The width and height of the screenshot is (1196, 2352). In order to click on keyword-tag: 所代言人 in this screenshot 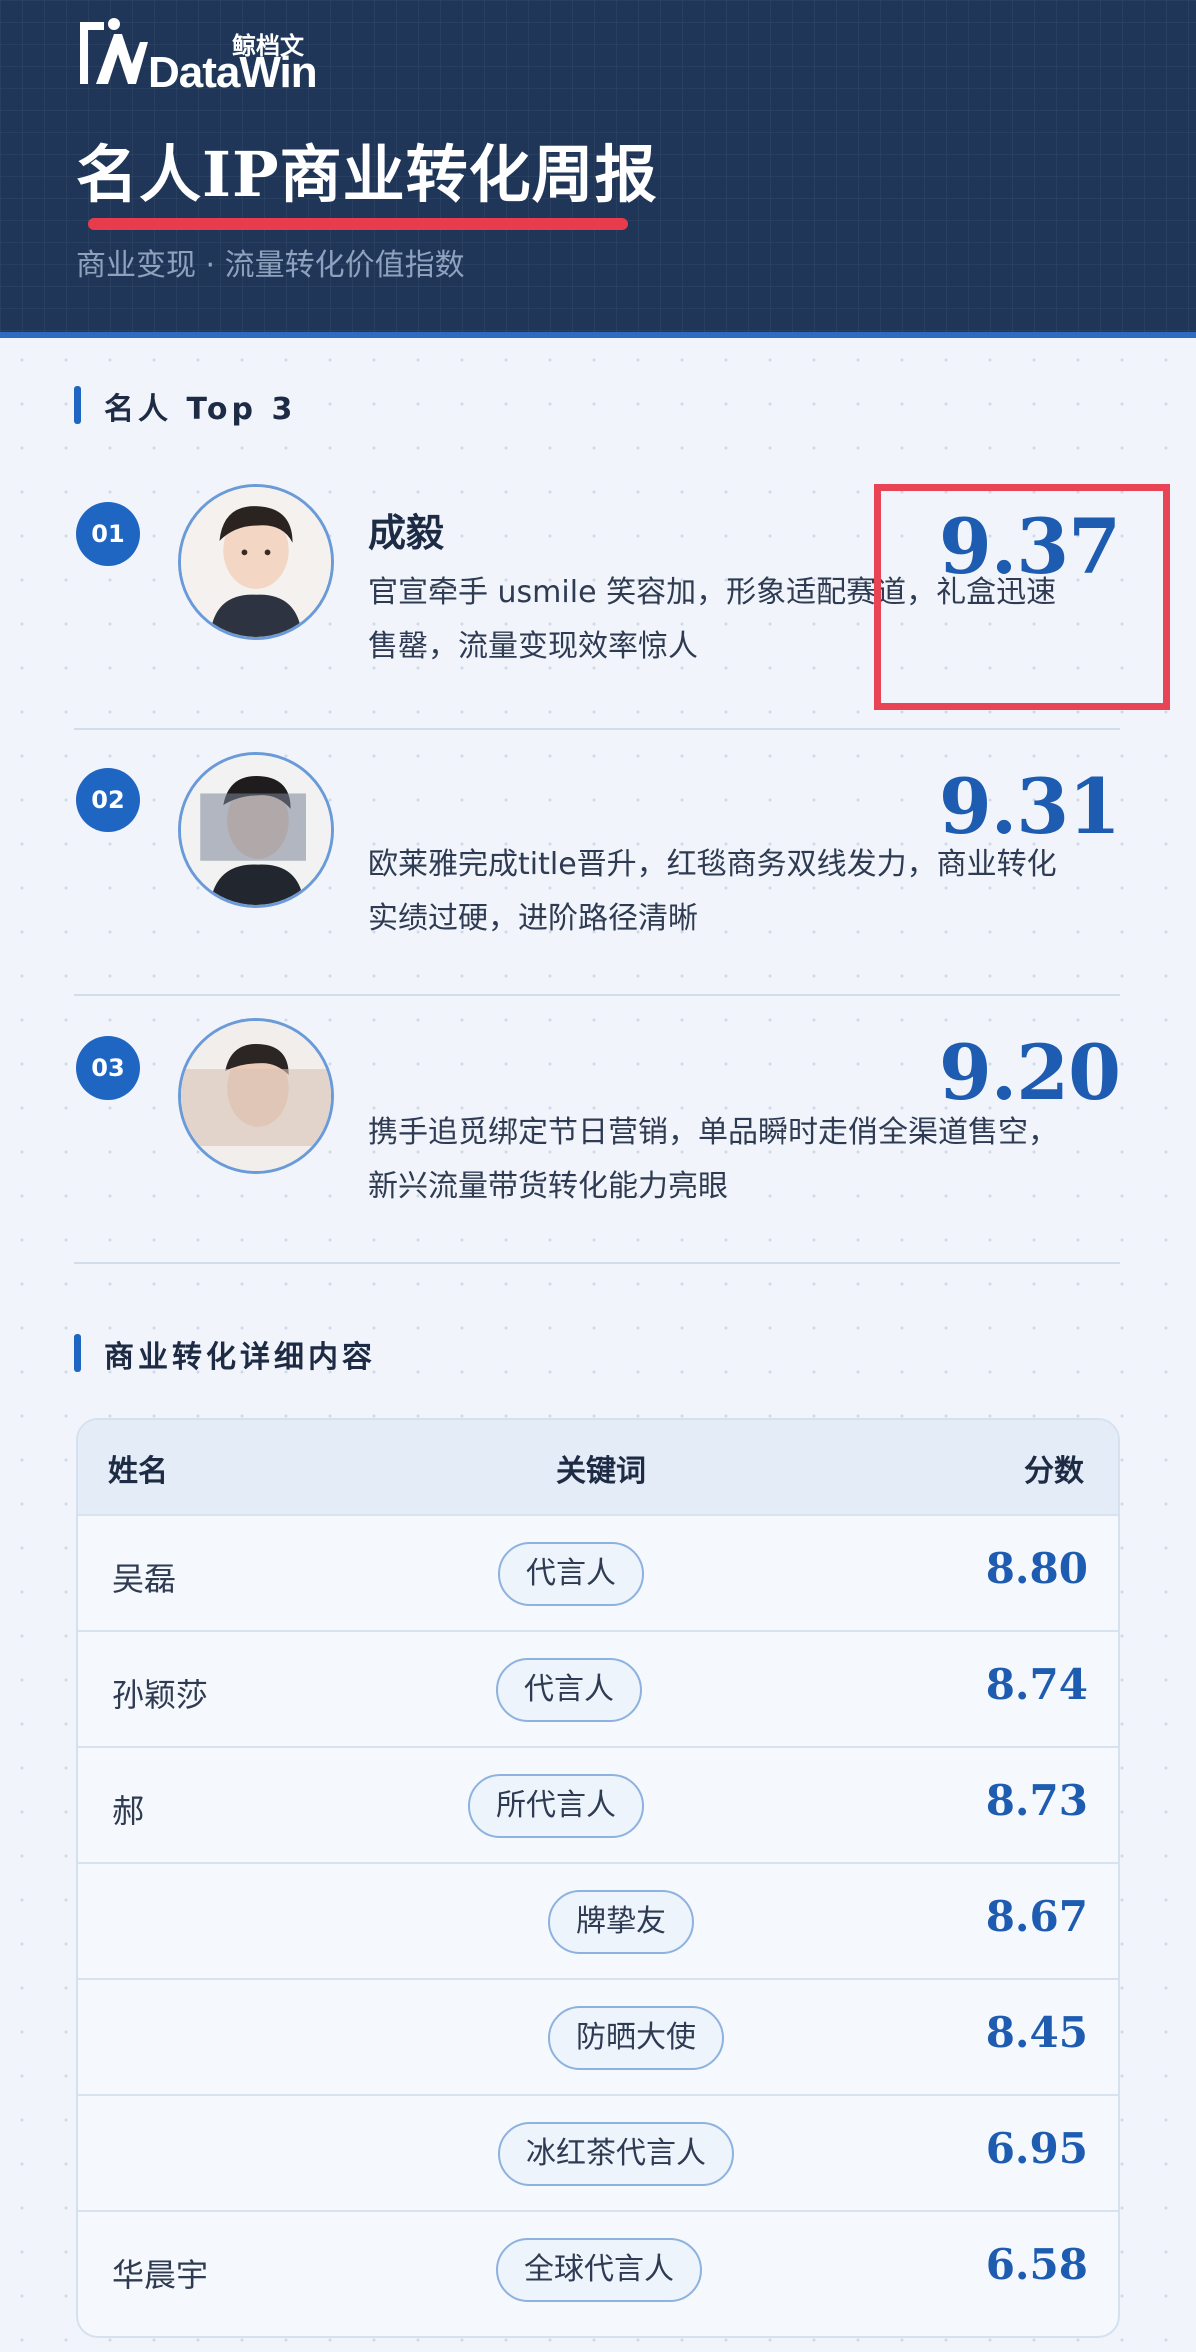, I will do `click(556, 1806)`.